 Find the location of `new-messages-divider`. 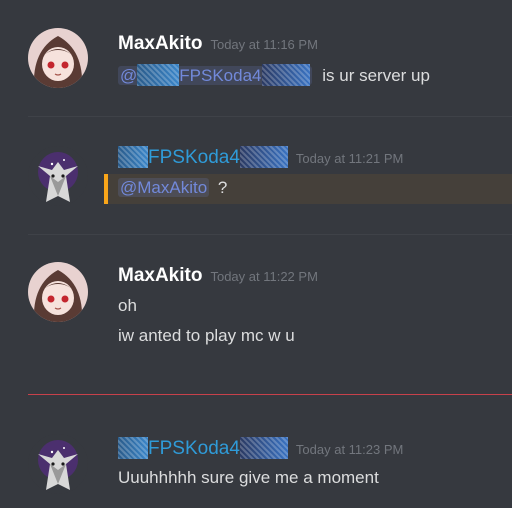

new-messages-divider is located at coordinates (270, 394).